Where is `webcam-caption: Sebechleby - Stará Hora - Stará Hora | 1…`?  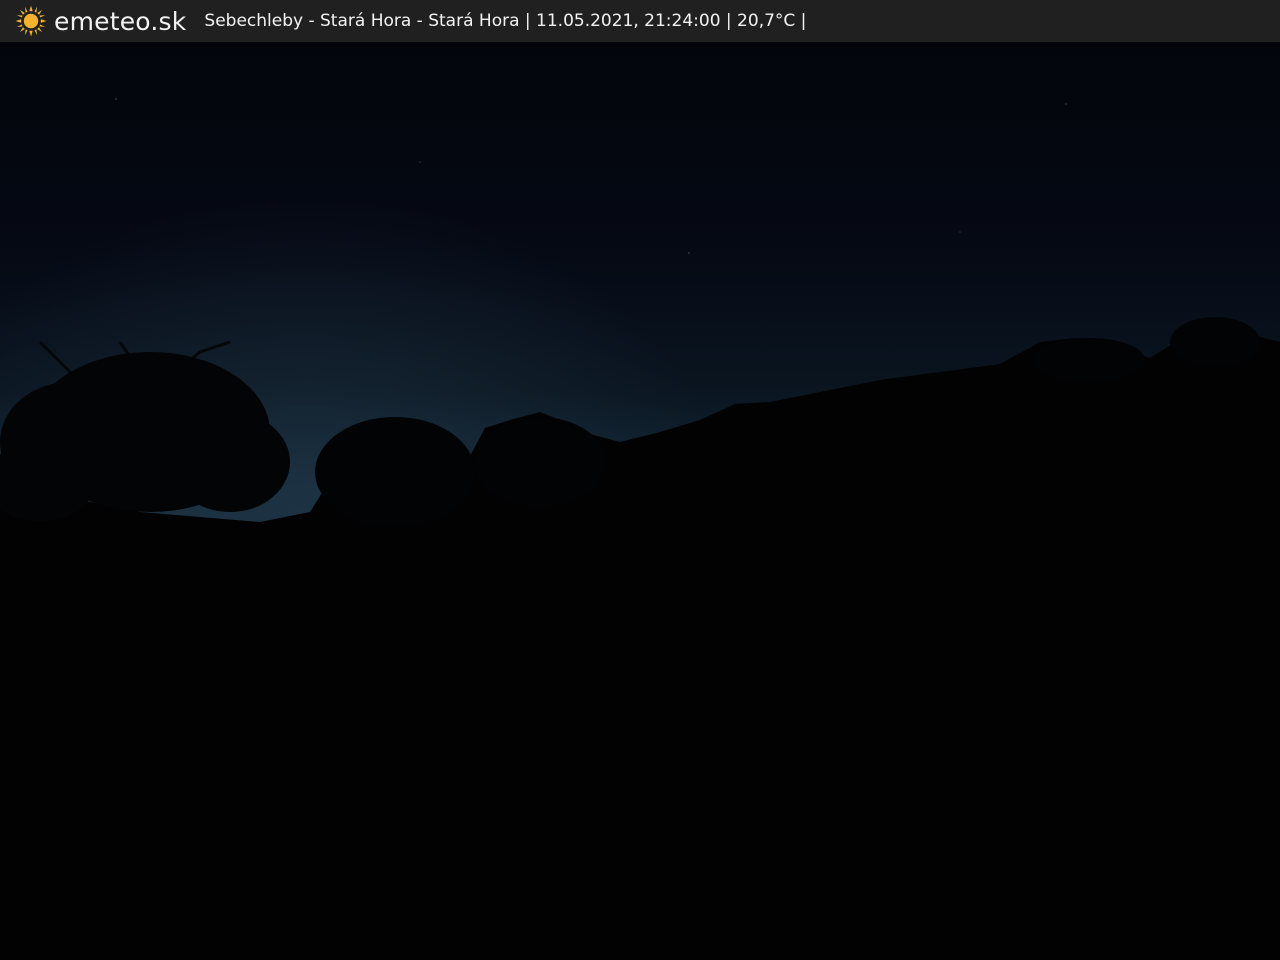
webcam-caption: Sebechleby - Stará Hora - Stará Hora | 1… is located at coordinates (505, 20).